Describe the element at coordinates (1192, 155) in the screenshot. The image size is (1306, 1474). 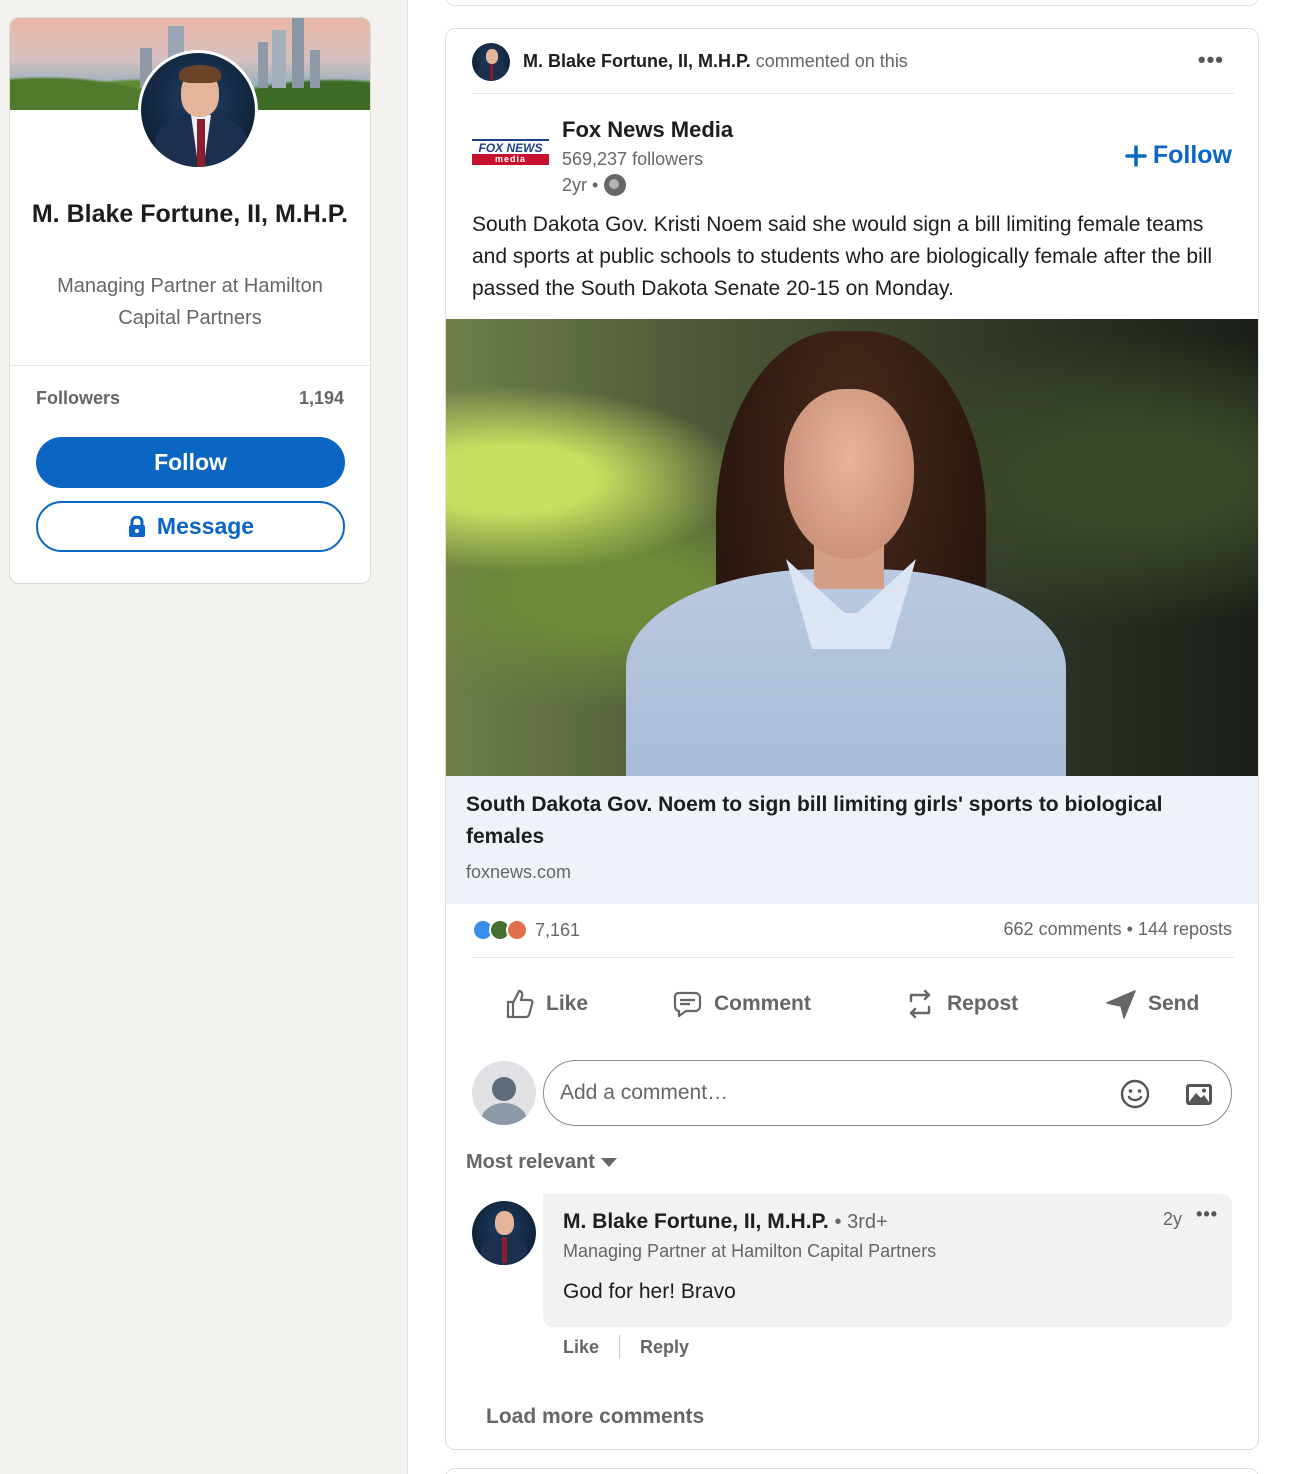
I see `follow-author-label: Follow` at that location.